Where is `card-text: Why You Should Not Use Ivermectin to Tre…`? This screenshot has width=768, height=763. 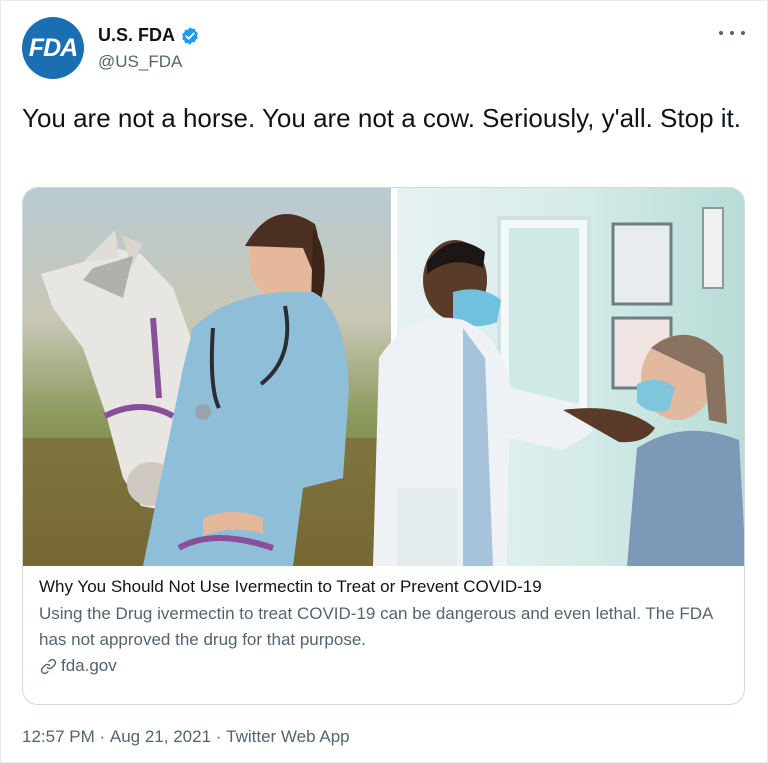 card-text: Why You Should Not Use Ivermectin to Tre… is located at coordinates (384, 624).